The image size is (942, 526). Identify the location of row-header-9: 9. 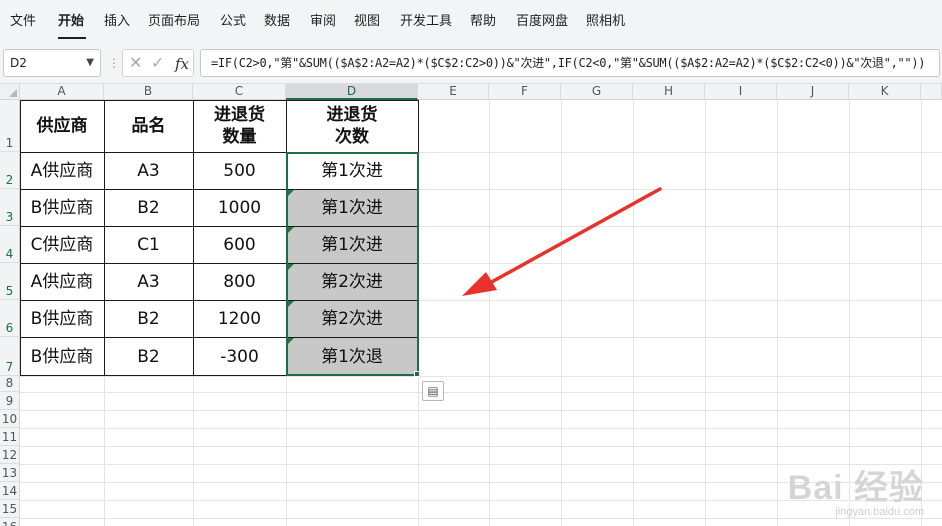
(10, 401).